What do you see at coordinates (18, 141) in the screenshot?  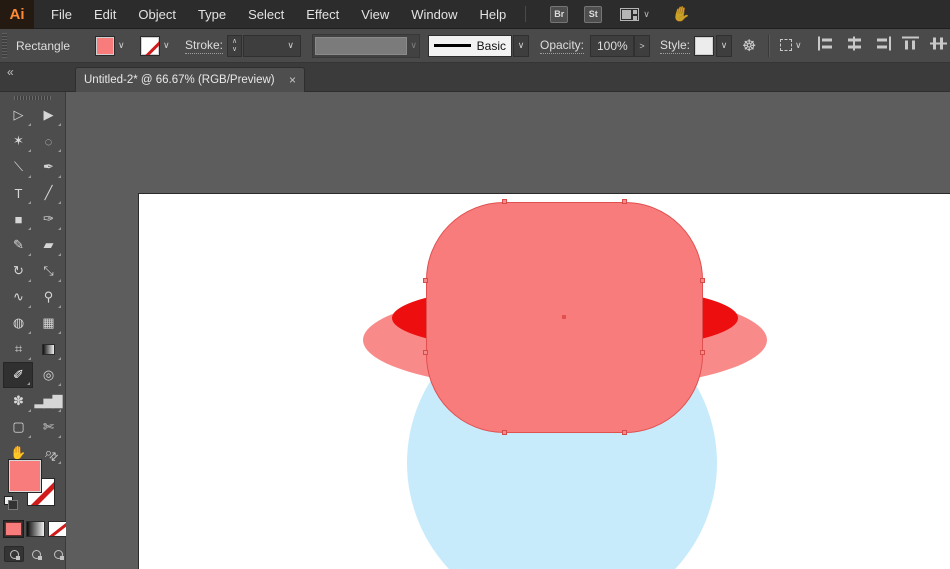 I see `magic-wand-tool: ✶` at bounding box center [18, 141].